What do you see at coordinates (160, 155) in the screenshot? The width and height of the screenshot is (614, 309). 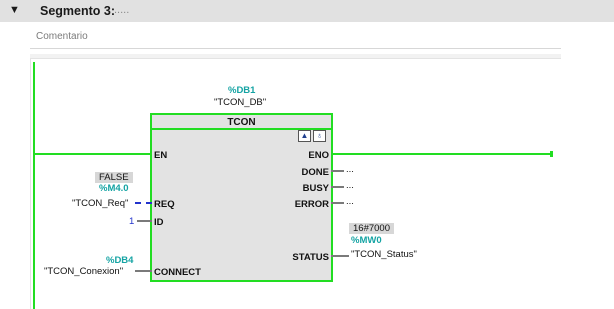 I see `pin-en: EN` at bounding box center [160, 155].